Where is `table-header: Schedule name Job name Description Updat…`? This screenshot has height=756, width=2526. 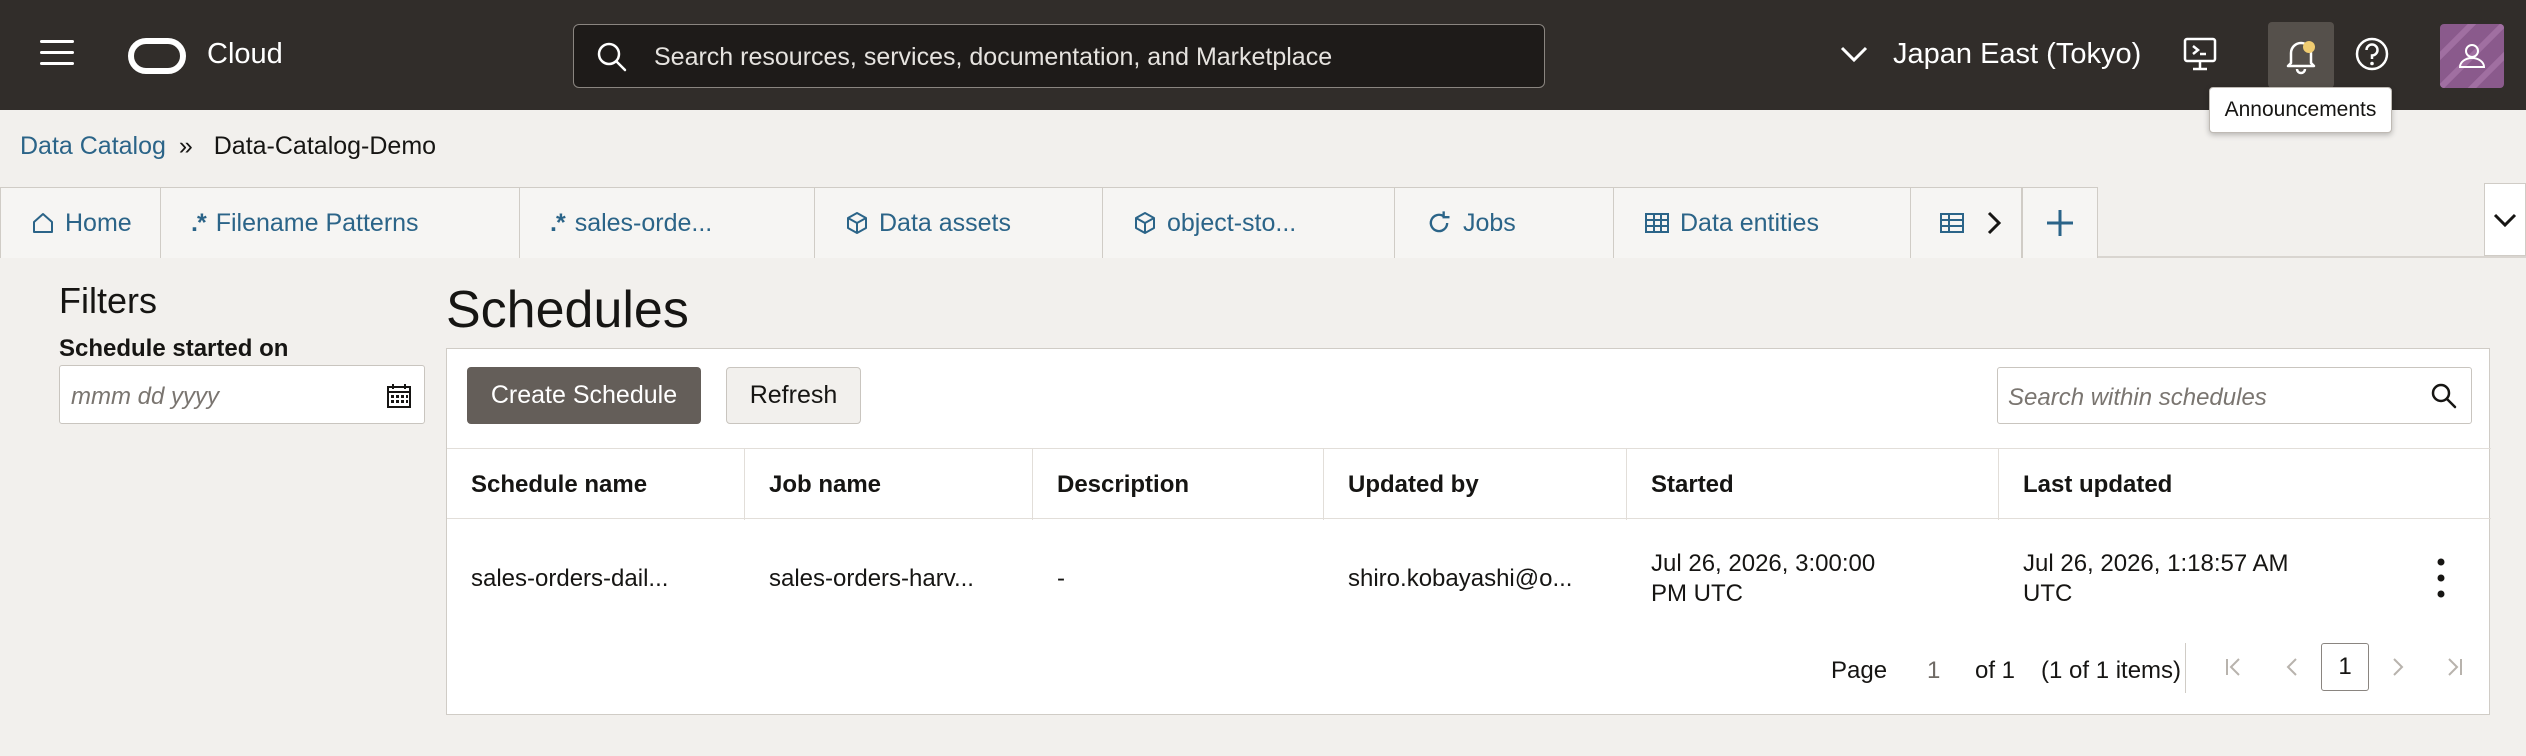
table-header: Schedule name Job name Description Updat… is located at coordinates (1469, 484).